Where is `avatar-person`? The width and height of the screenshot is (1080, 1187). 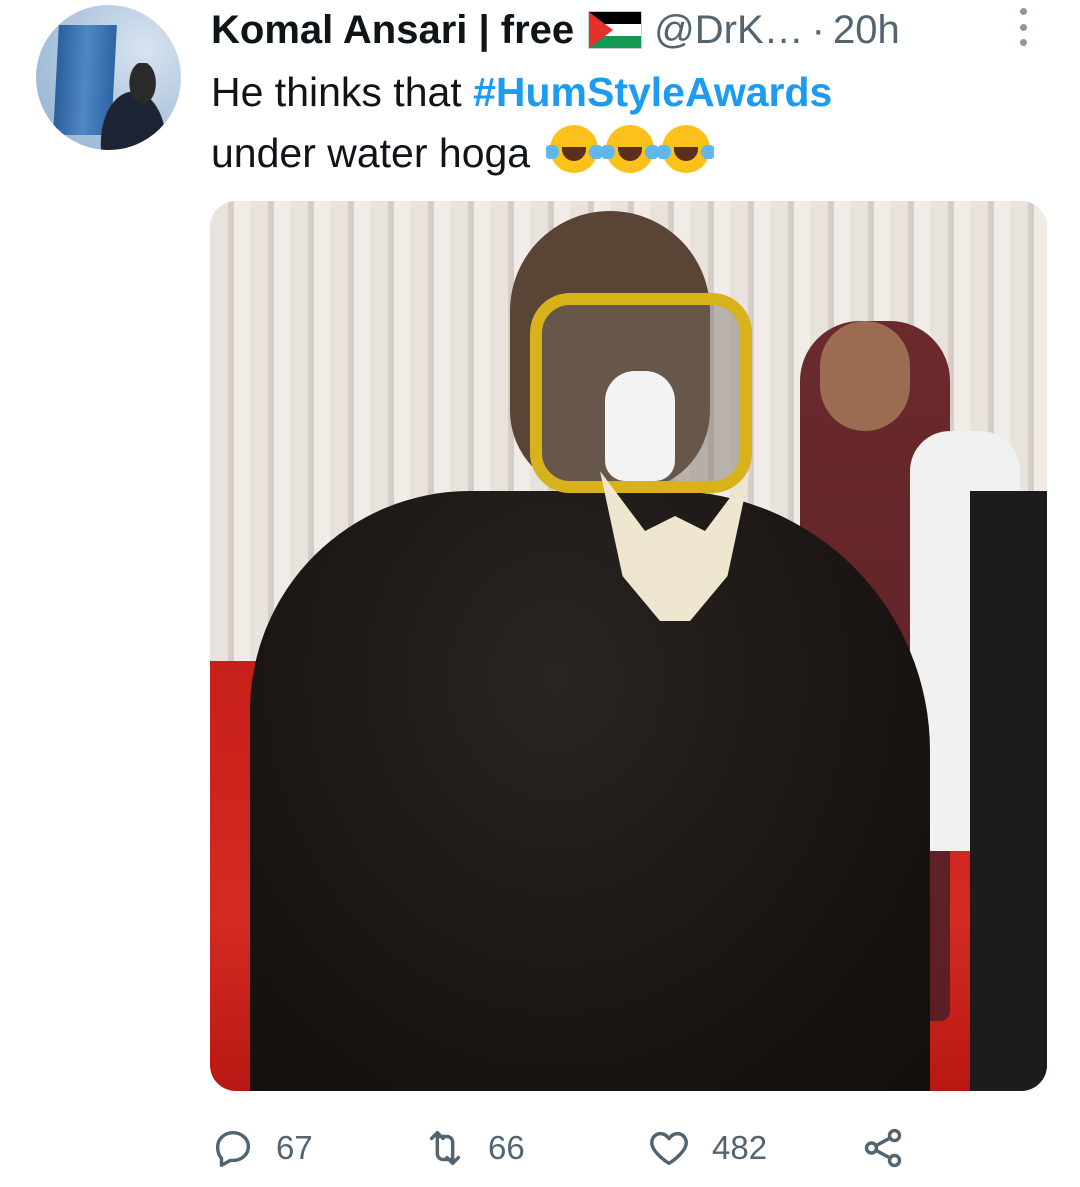 avatar-person is located at coordinates (136, 106).